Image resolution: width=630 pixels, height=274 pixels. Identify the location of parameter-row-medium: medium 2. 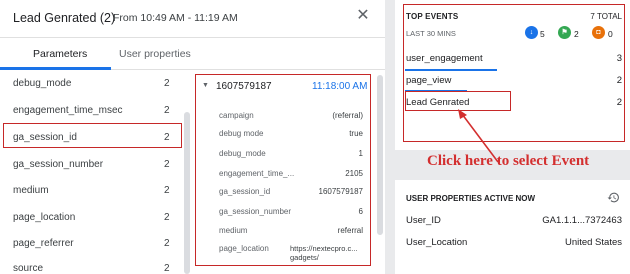
(91, 190).